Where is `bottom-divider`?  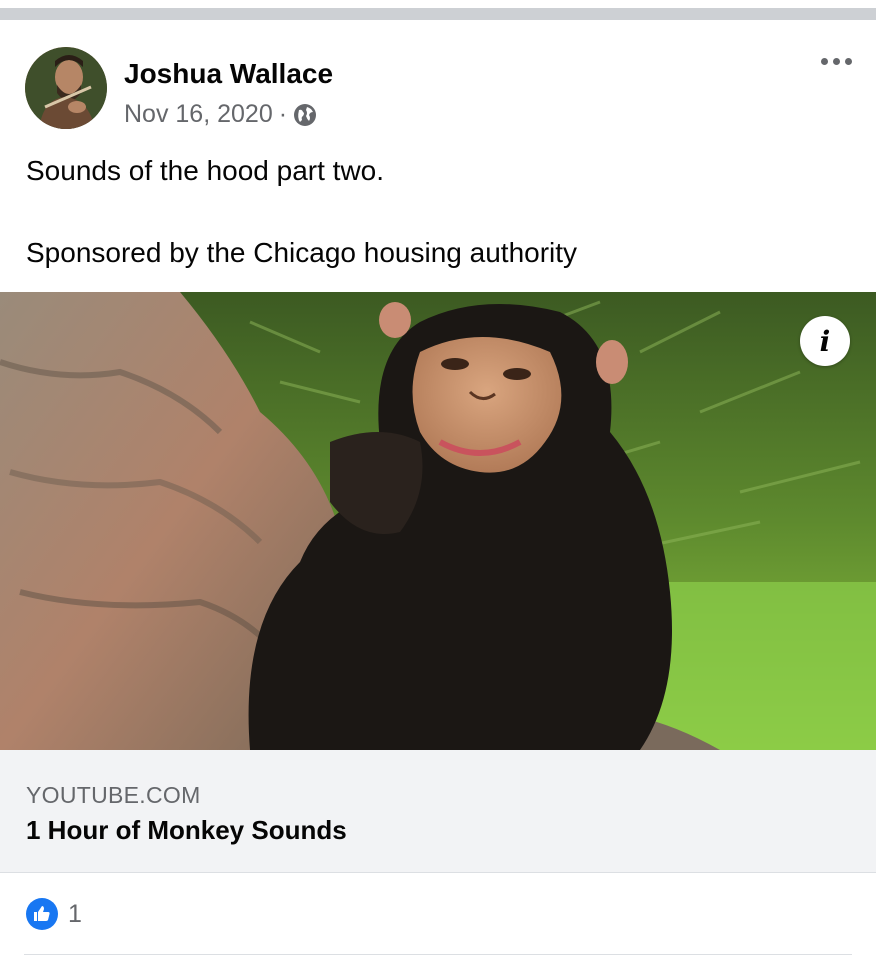 bottom-divider is located at coordinates (438, 954).